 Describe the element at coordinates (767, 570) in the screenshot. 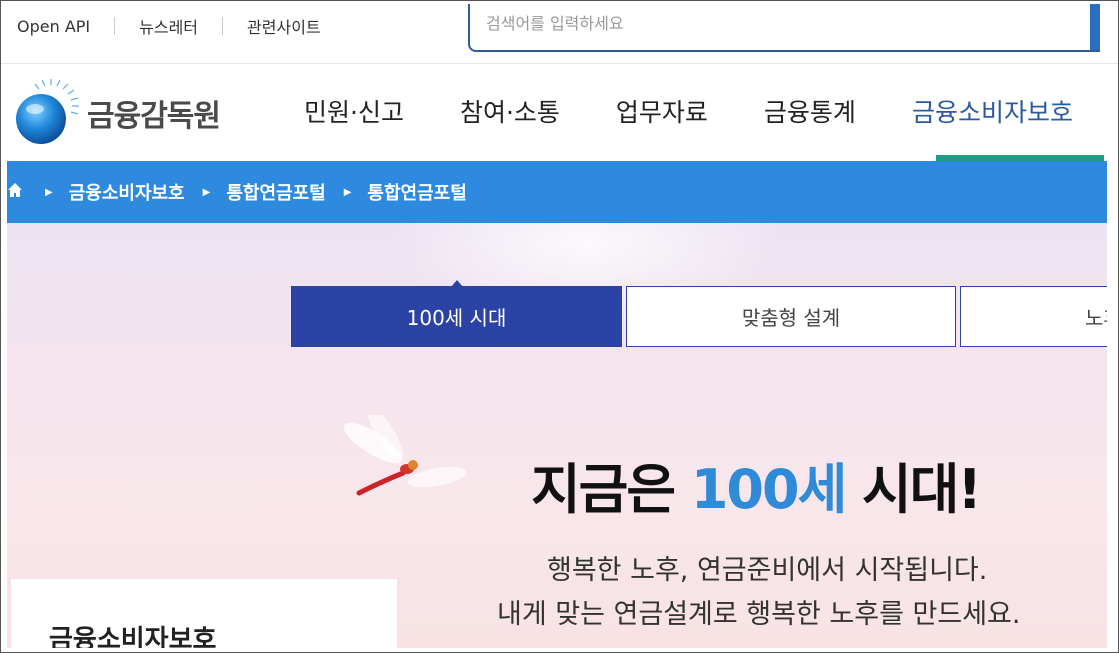

I see `hero-subtitle-line-1: 행복한 노후, 연금준비에서 시작됩니다.` at that location.